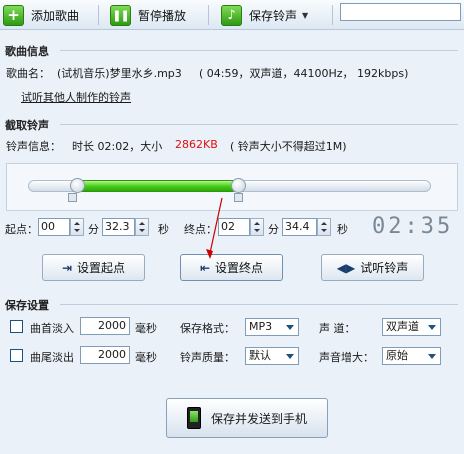 The image size is (464, 454). I want to click on size-value: 2862KB, so click(196, 144).